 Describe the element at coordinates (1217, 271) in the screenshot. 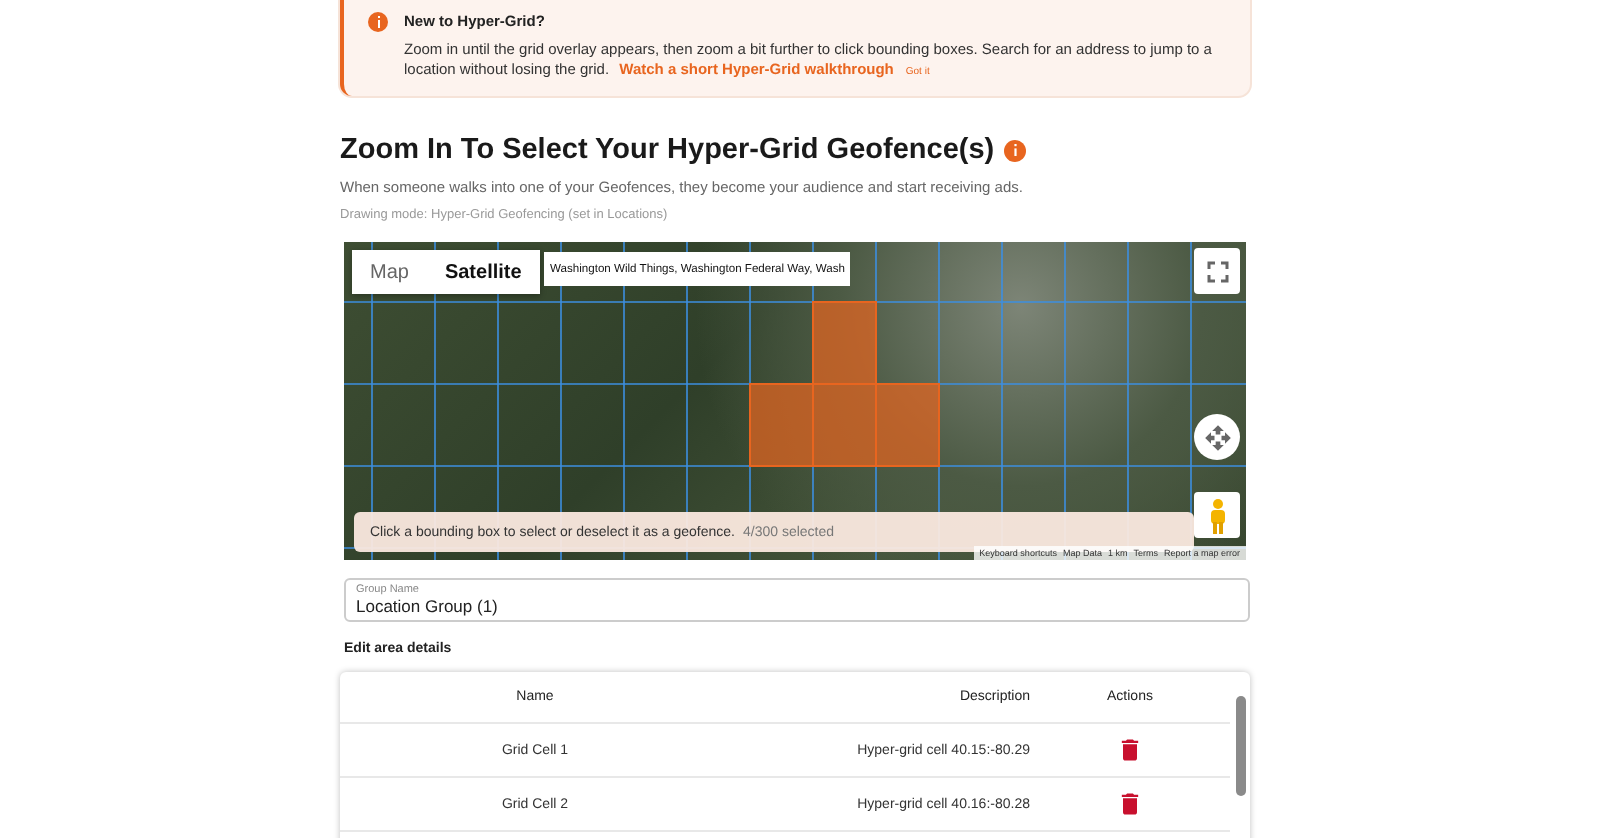

I see `fullscreen-button` at that location.